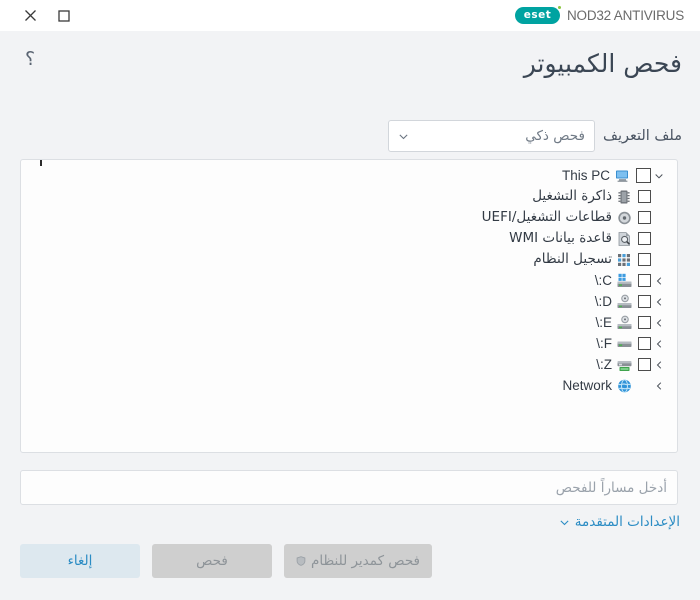 The width and height of the screenshot is (700, 600). What do you see at coordinates (345, 385) in the screenshot?
I see `tree-row: Network` at bounding box center [345, 385].